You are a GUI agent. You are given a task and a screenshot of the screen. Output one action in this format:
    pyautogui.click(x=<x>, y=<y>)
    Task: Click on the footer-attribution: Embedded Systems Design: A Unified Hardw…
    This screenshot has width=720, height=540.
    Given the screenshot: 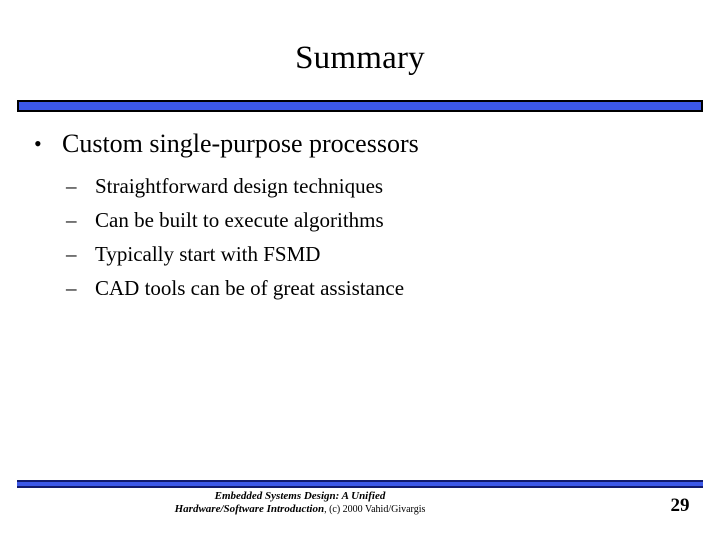 What is the action you would take?
    pyautogui.click(x=300, y=503)
    